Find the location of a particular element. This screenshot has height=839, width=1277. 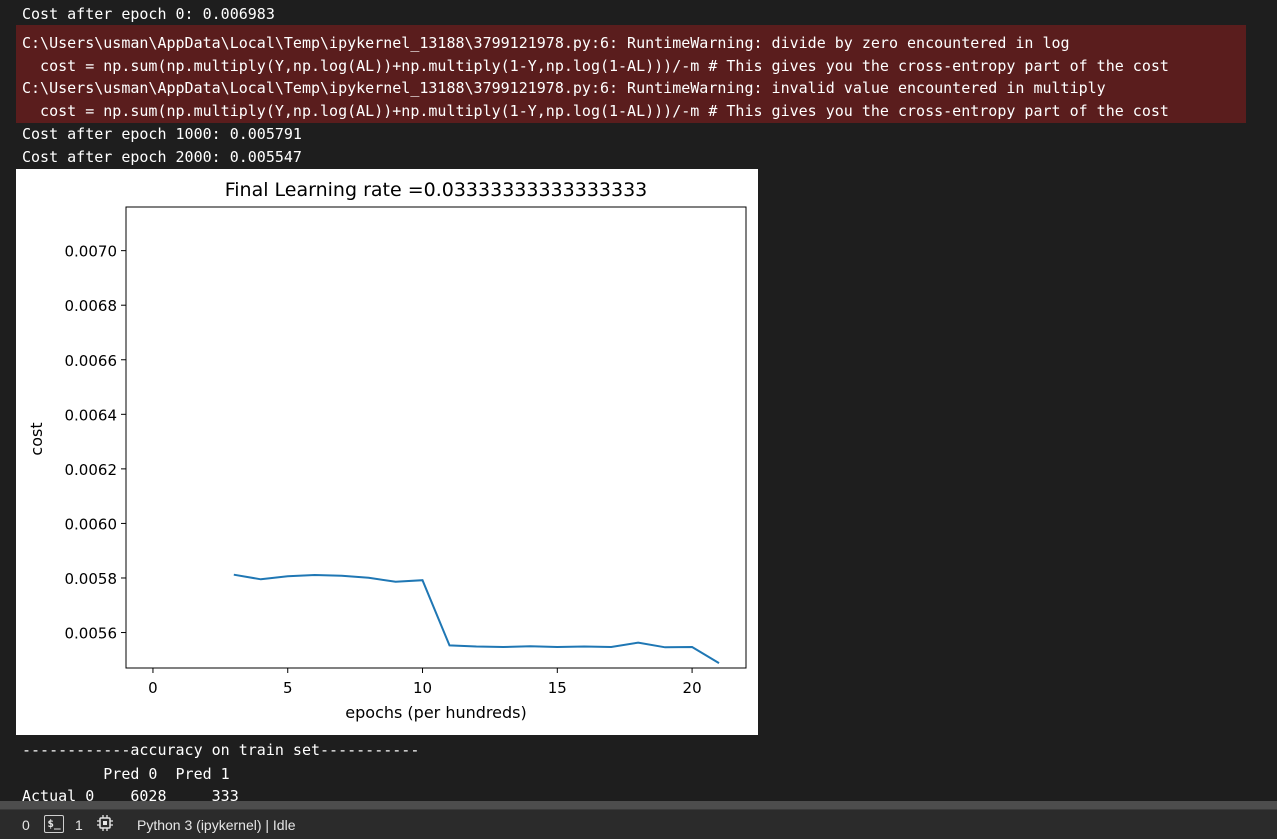

y-tick-label: 0.0070 is located at coordinates (91, 252).